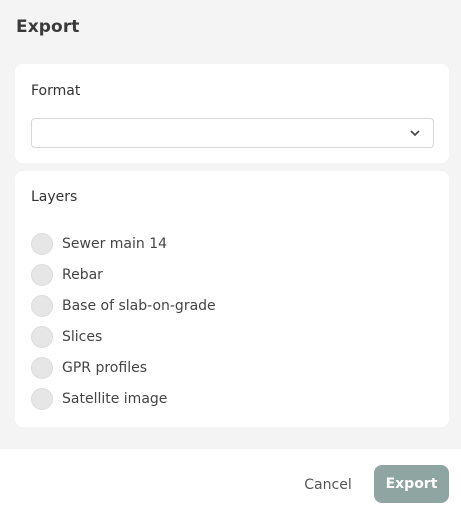  What do you see at coordinates (115, 398) in the screenshot?
I see `layer-label: Satellite image` at bounding box center [115, 398].